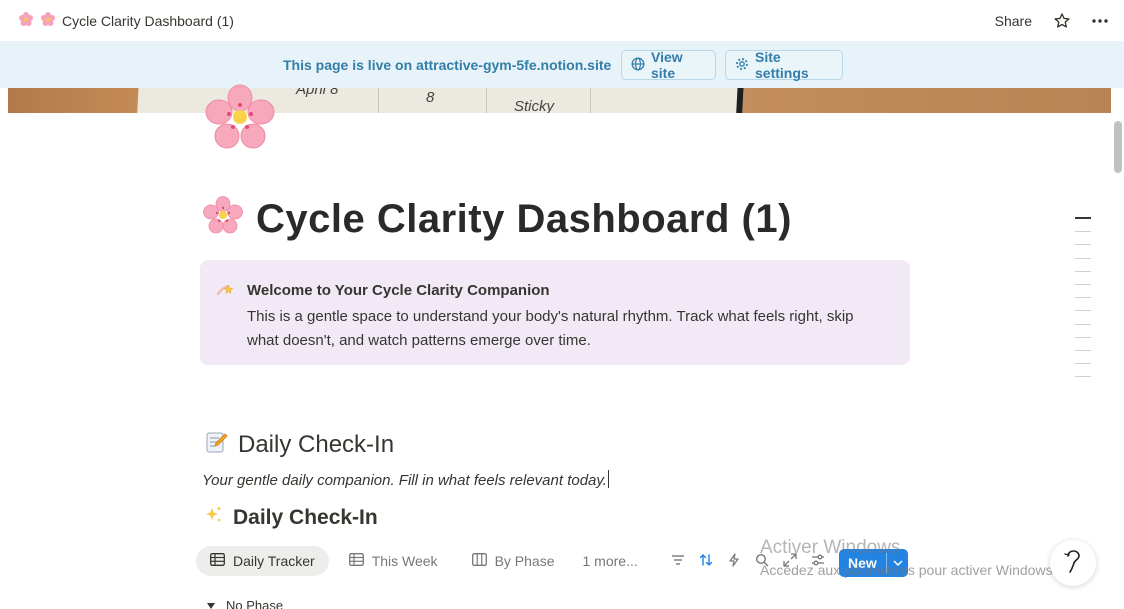  I want to click on cover-text: 8, so click(430, 97).